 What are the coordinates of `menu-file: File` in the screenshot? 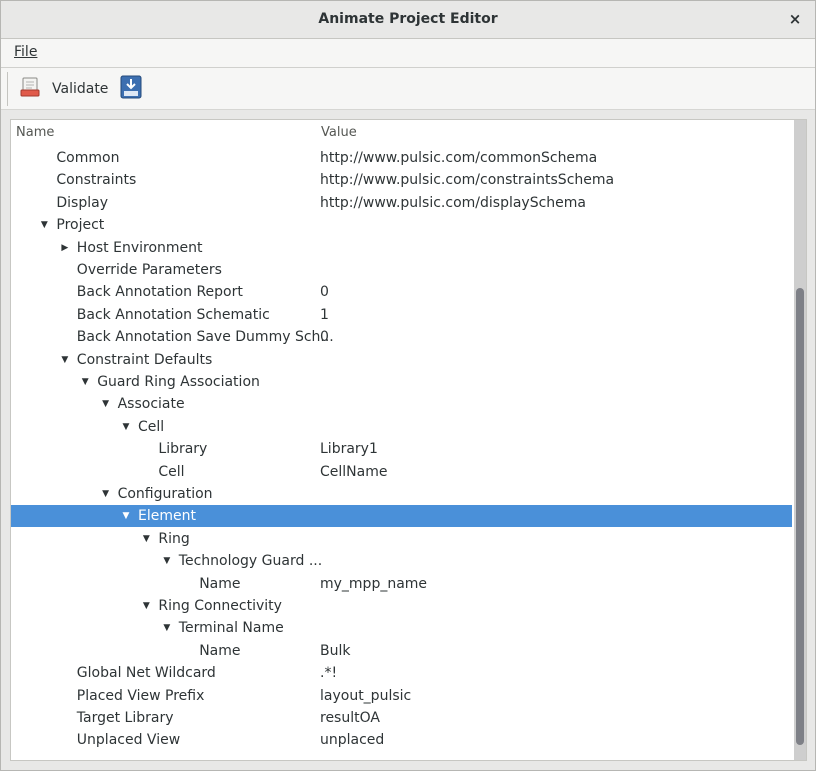 It's located at (25, 52).